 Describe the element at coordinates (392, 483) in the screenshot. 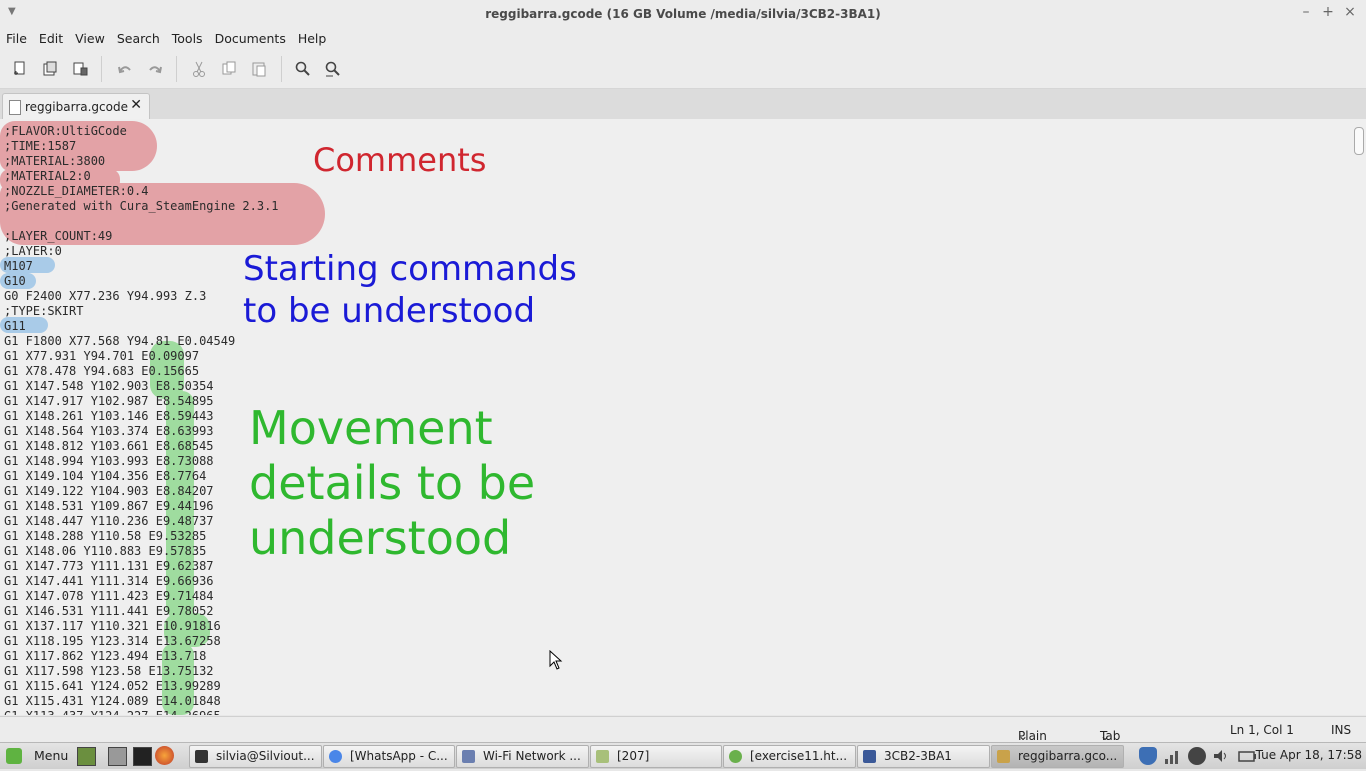

I see `annotation-movement-line2: details to be` at that location.